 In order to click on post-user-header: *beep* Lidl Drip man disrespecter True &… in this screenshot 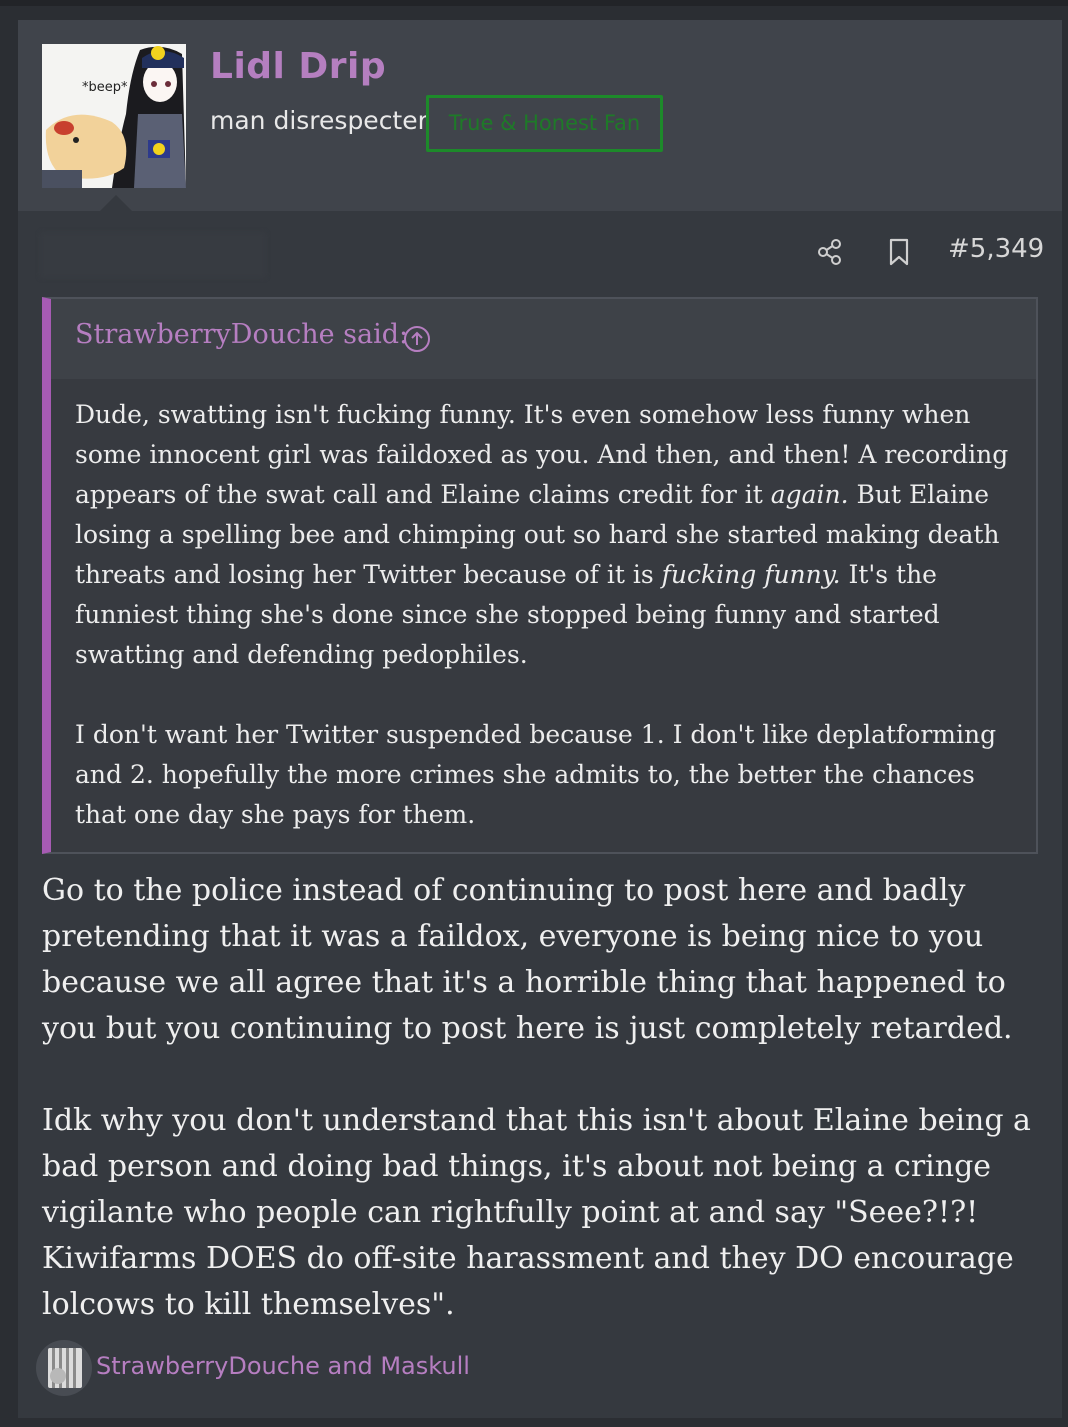, I will do `click(540, 115)`.